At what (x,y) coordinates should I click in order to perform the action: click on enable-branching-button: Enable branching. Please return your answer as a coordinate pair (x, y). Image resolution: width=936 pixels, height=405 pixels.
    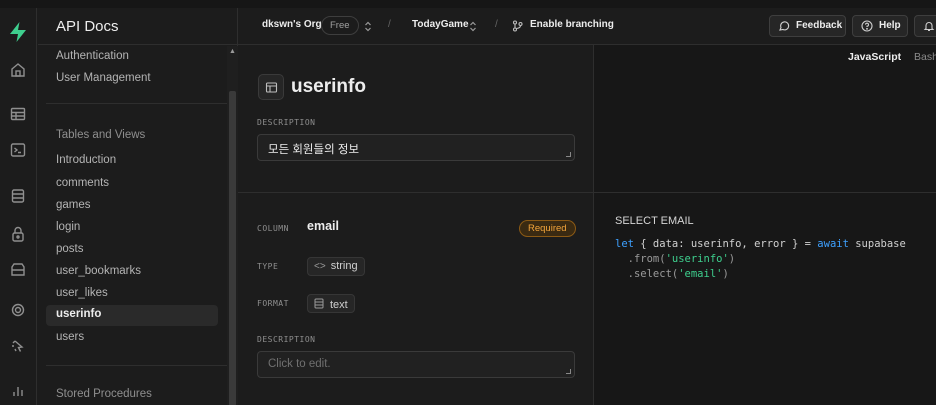
    Looking at the image, I should click on (572, 24).